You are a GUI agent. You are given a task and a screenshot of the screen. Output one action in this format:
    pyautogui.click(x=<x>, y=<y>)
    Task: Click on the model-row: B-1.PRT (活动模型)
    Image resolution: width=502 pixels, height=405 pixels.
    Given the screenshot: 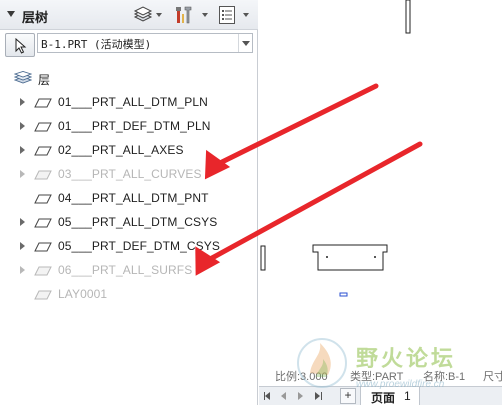 What is the action you would take?
    pyautogui.click(x=129, y=44)
    